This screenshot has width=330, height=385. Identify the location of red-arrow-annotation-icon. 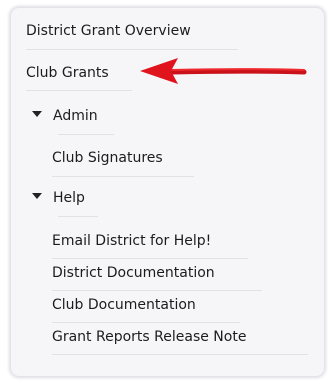
(223, 71).